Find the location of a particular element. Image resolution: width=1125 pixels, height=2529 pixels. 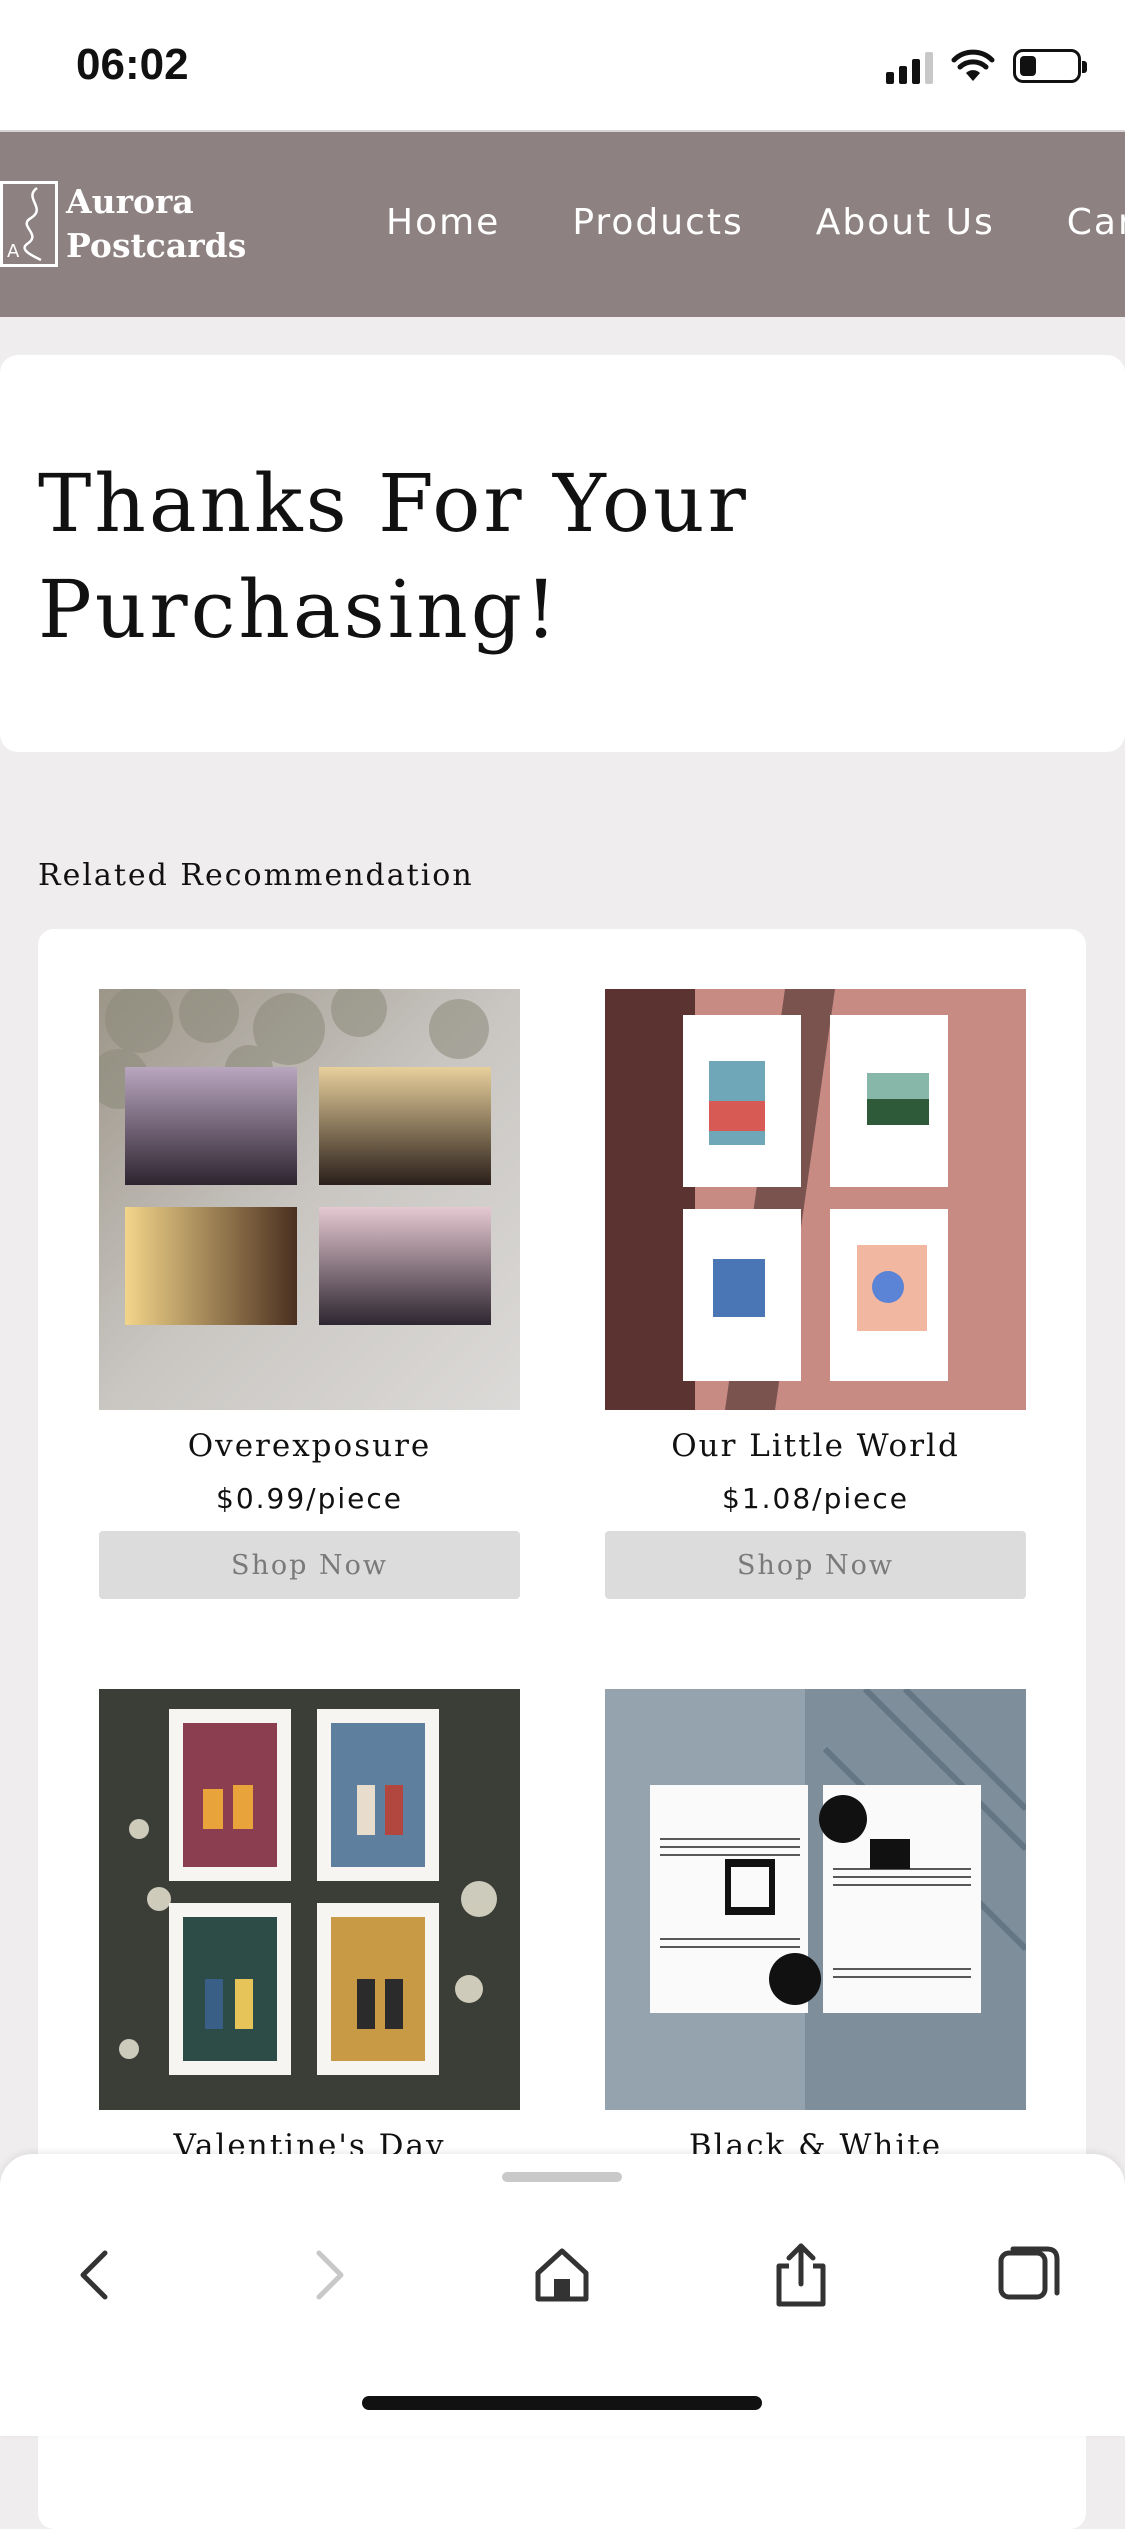

page-title: Thanks For Your Purchasing! is located at coordinates (393, 556).